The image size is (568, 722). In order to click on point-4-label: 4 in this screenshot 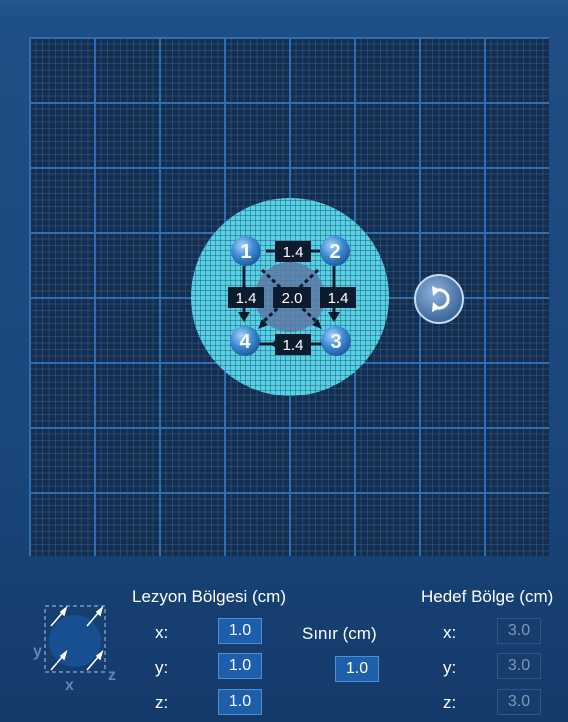, I will do `click(245, 342)`.